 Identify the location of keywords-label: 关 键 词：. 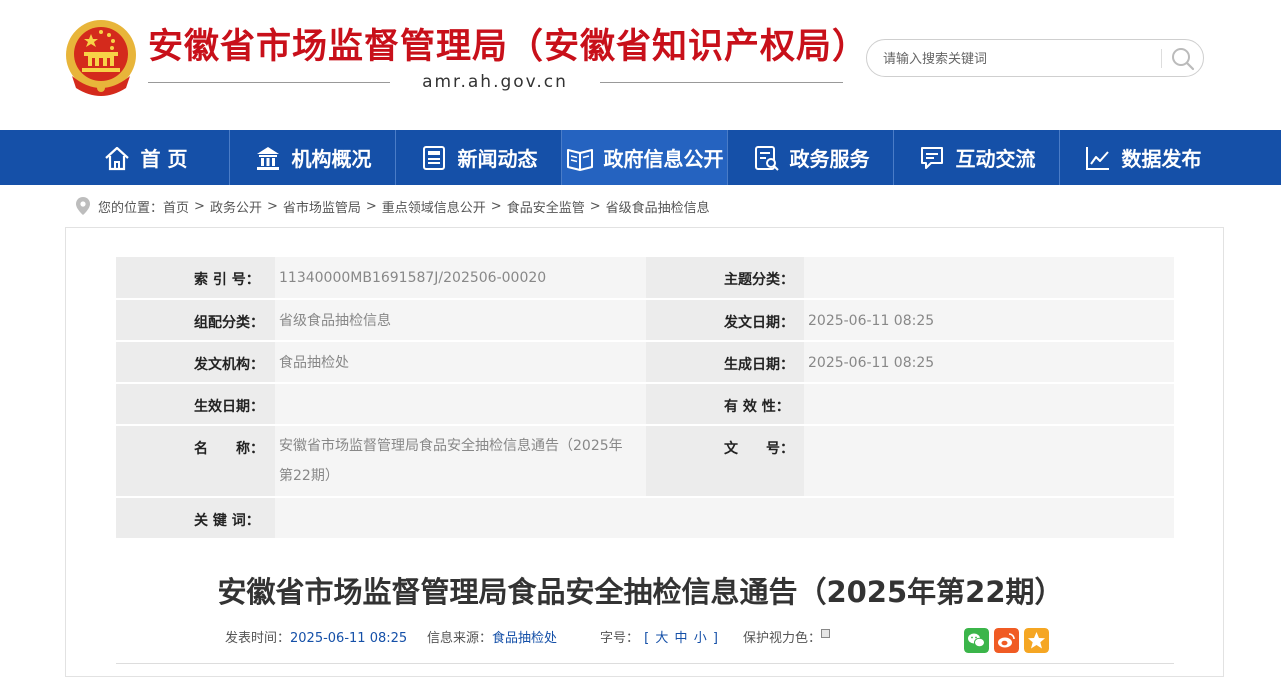
(195, 518).